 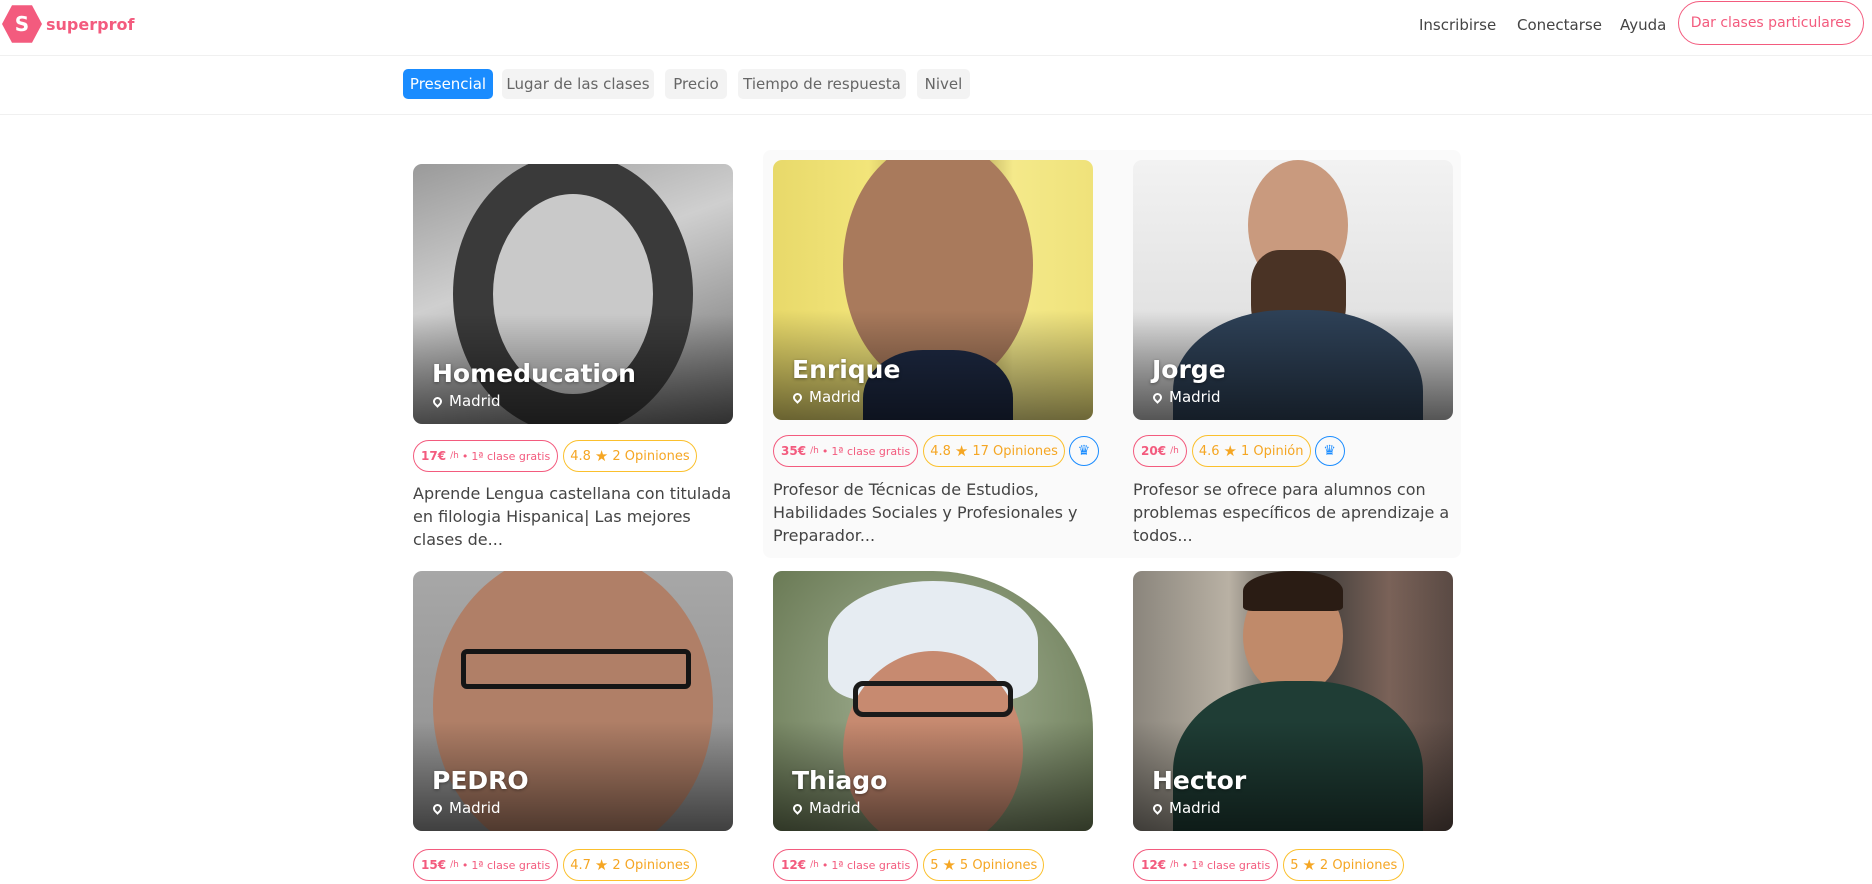 What do you see at coordinates (1559, 25) in the screenshot?
I see `login-link: Conectarse` at bounding box center [1559, 25].